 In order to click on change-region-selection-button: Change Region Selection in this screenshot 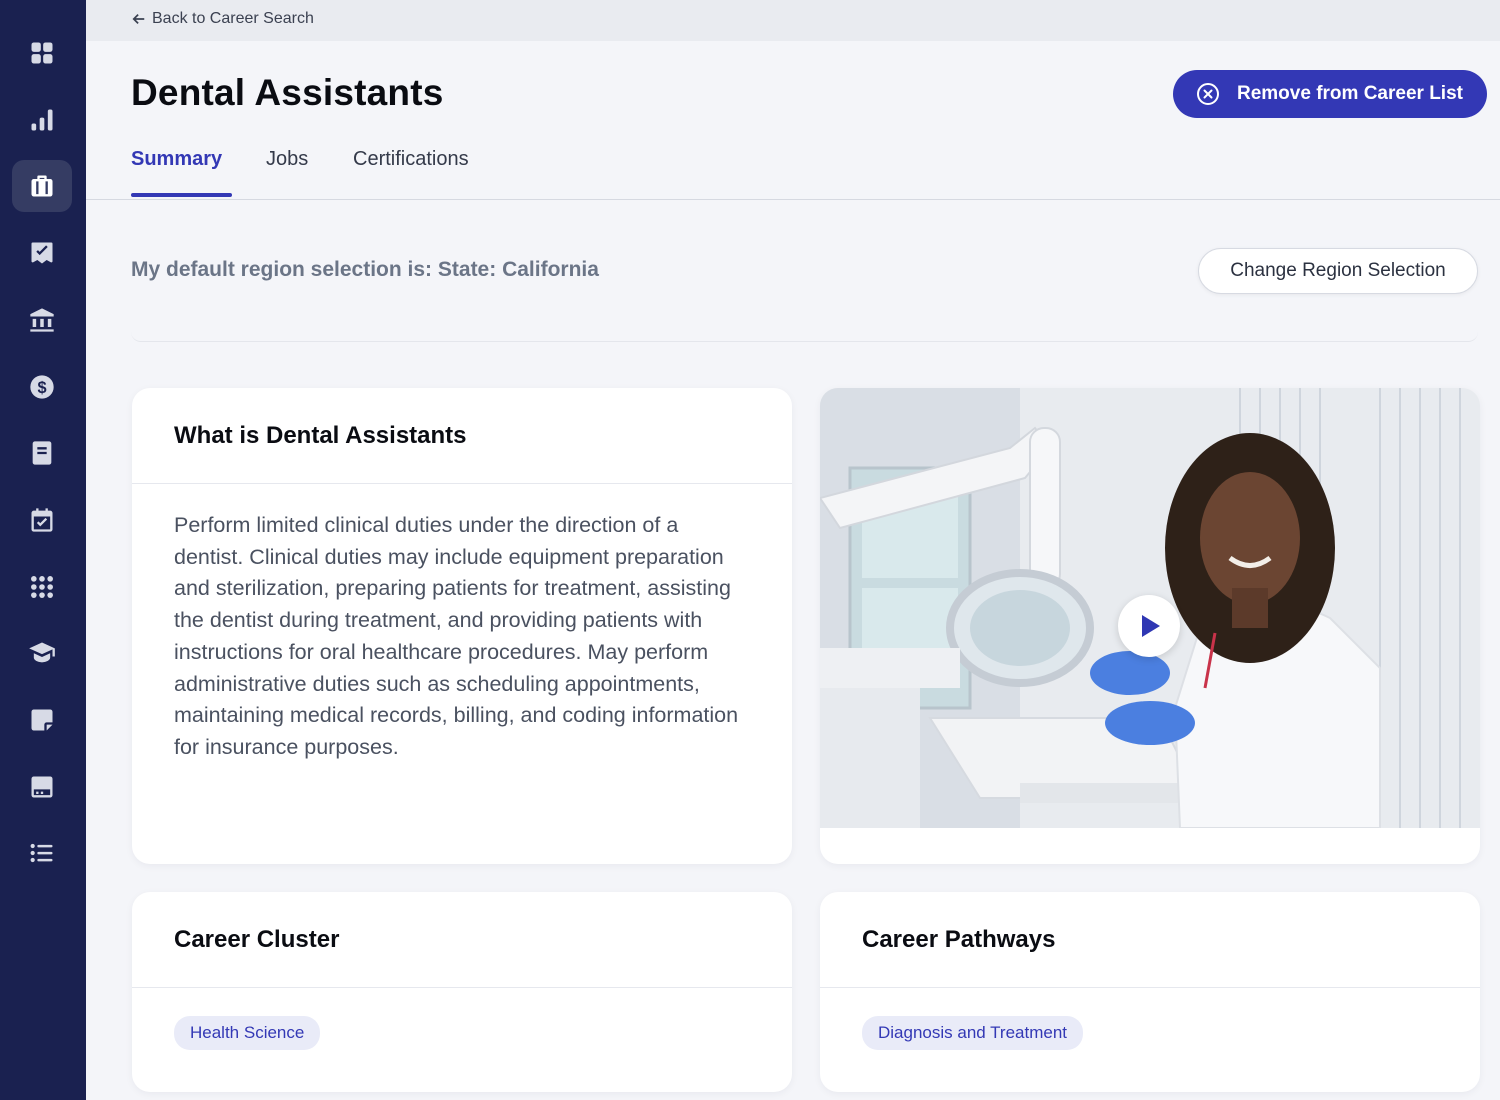, I will do `click(1338, 271)`.